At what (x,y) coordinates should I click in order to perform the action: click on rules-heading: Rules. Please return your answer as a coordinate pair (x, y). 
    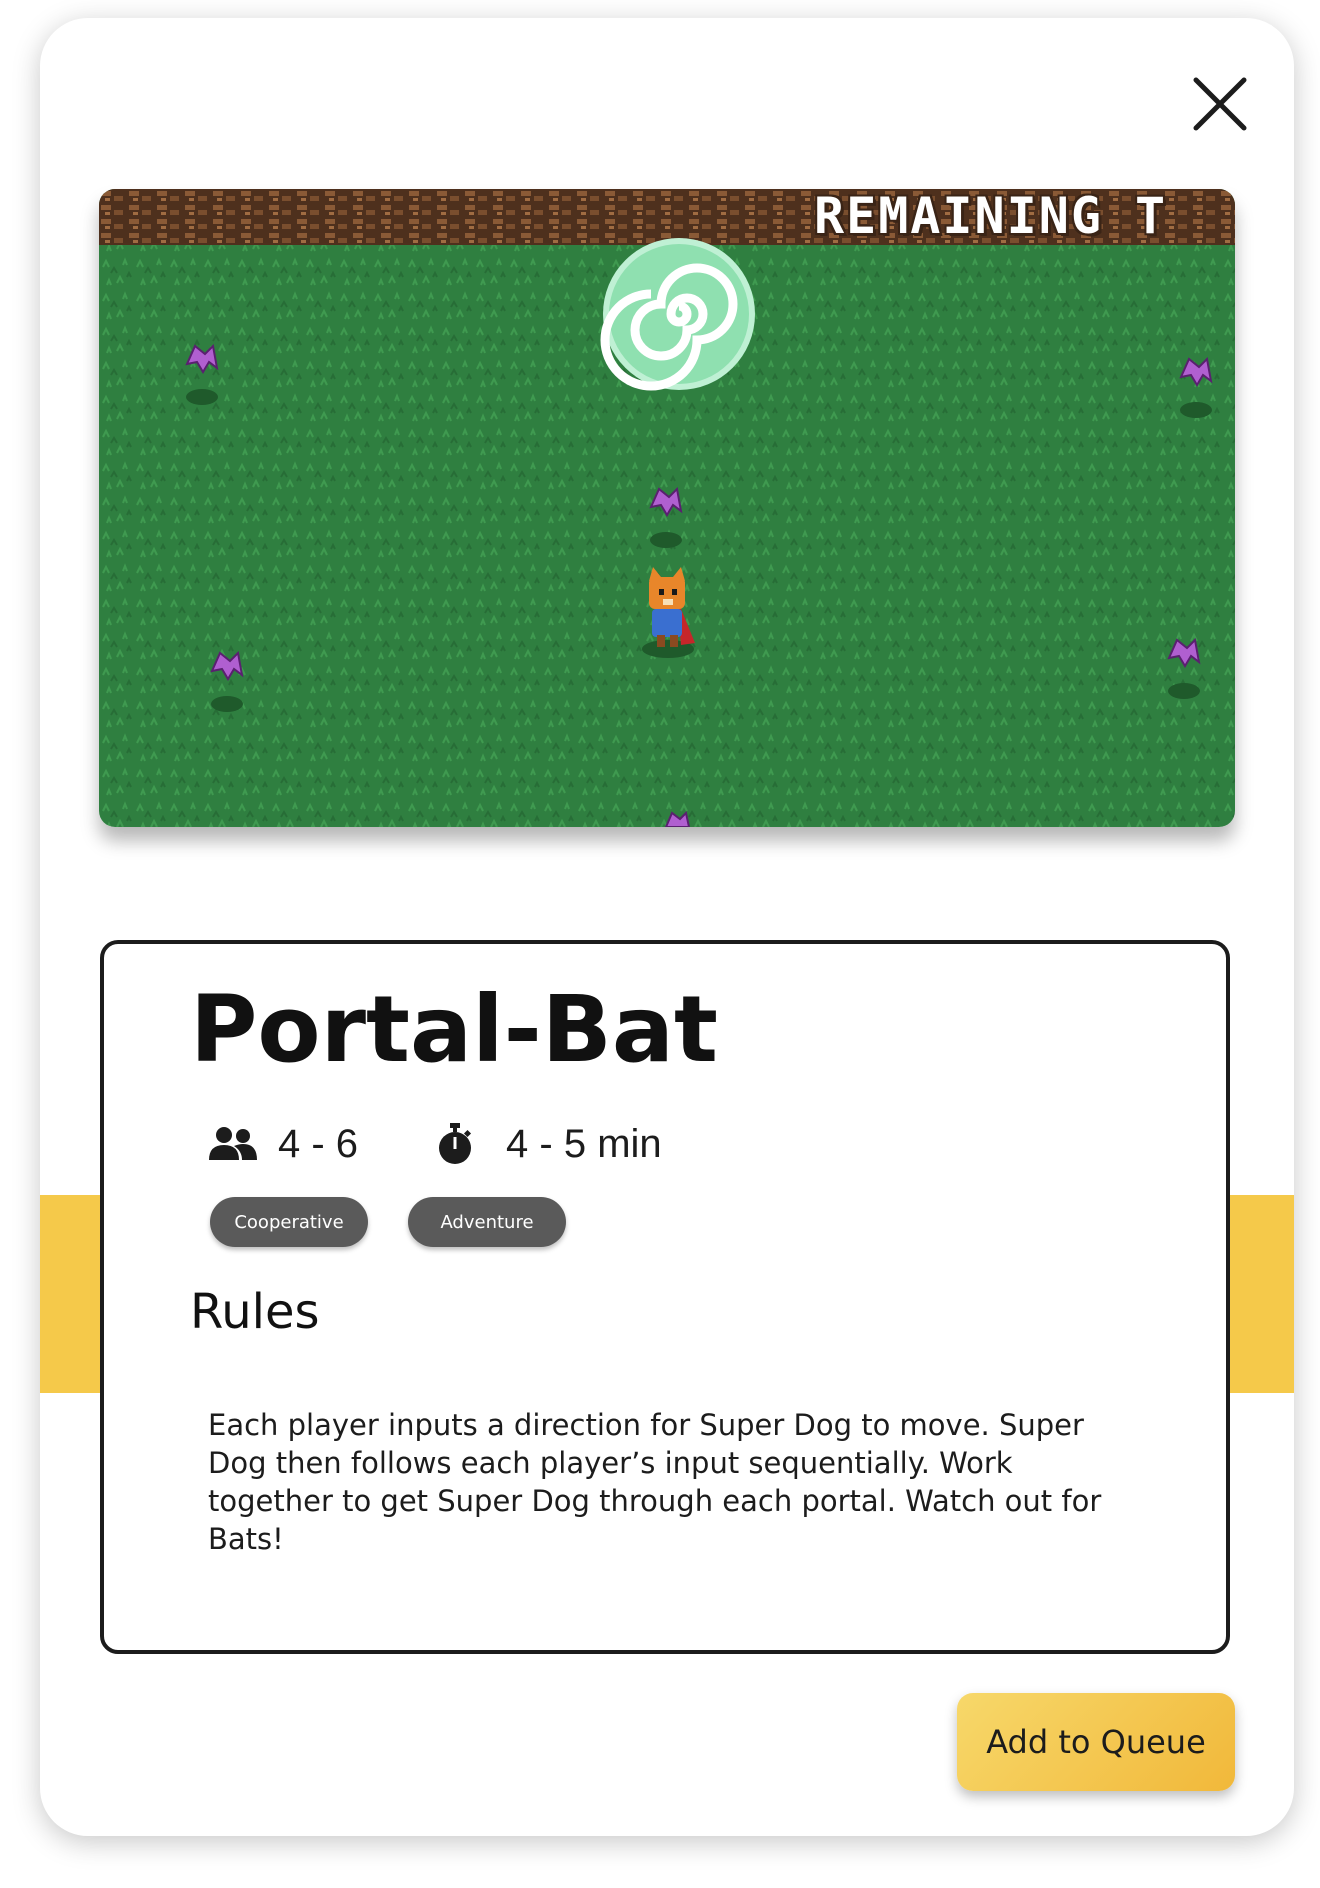
    Looking at the image, I should click on (255, 1312).